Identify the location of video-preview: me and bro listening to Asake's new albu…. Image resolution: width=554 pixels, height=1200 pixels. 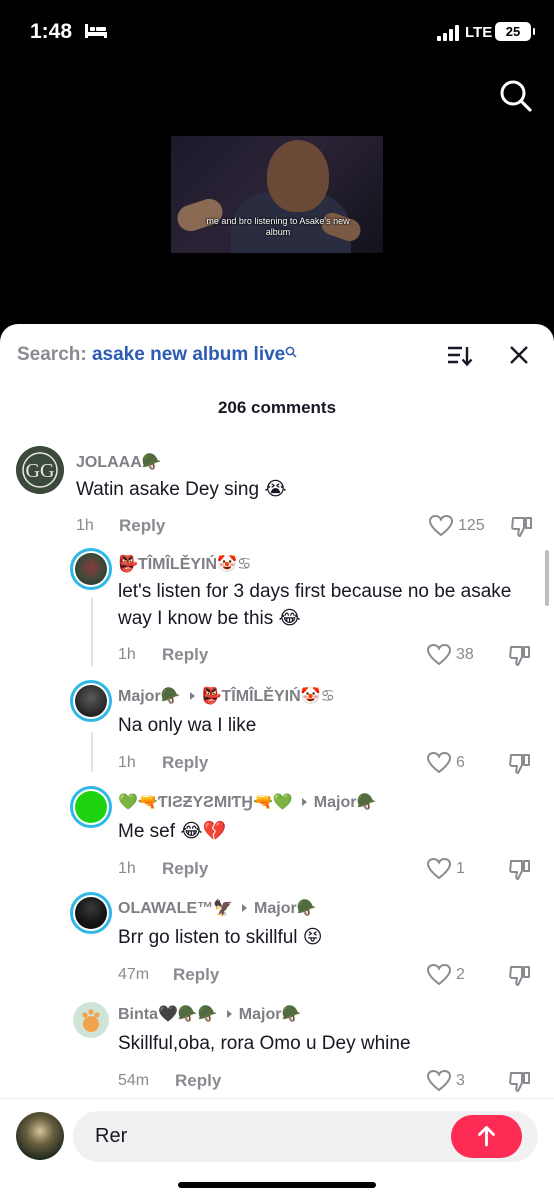
(277, 194).